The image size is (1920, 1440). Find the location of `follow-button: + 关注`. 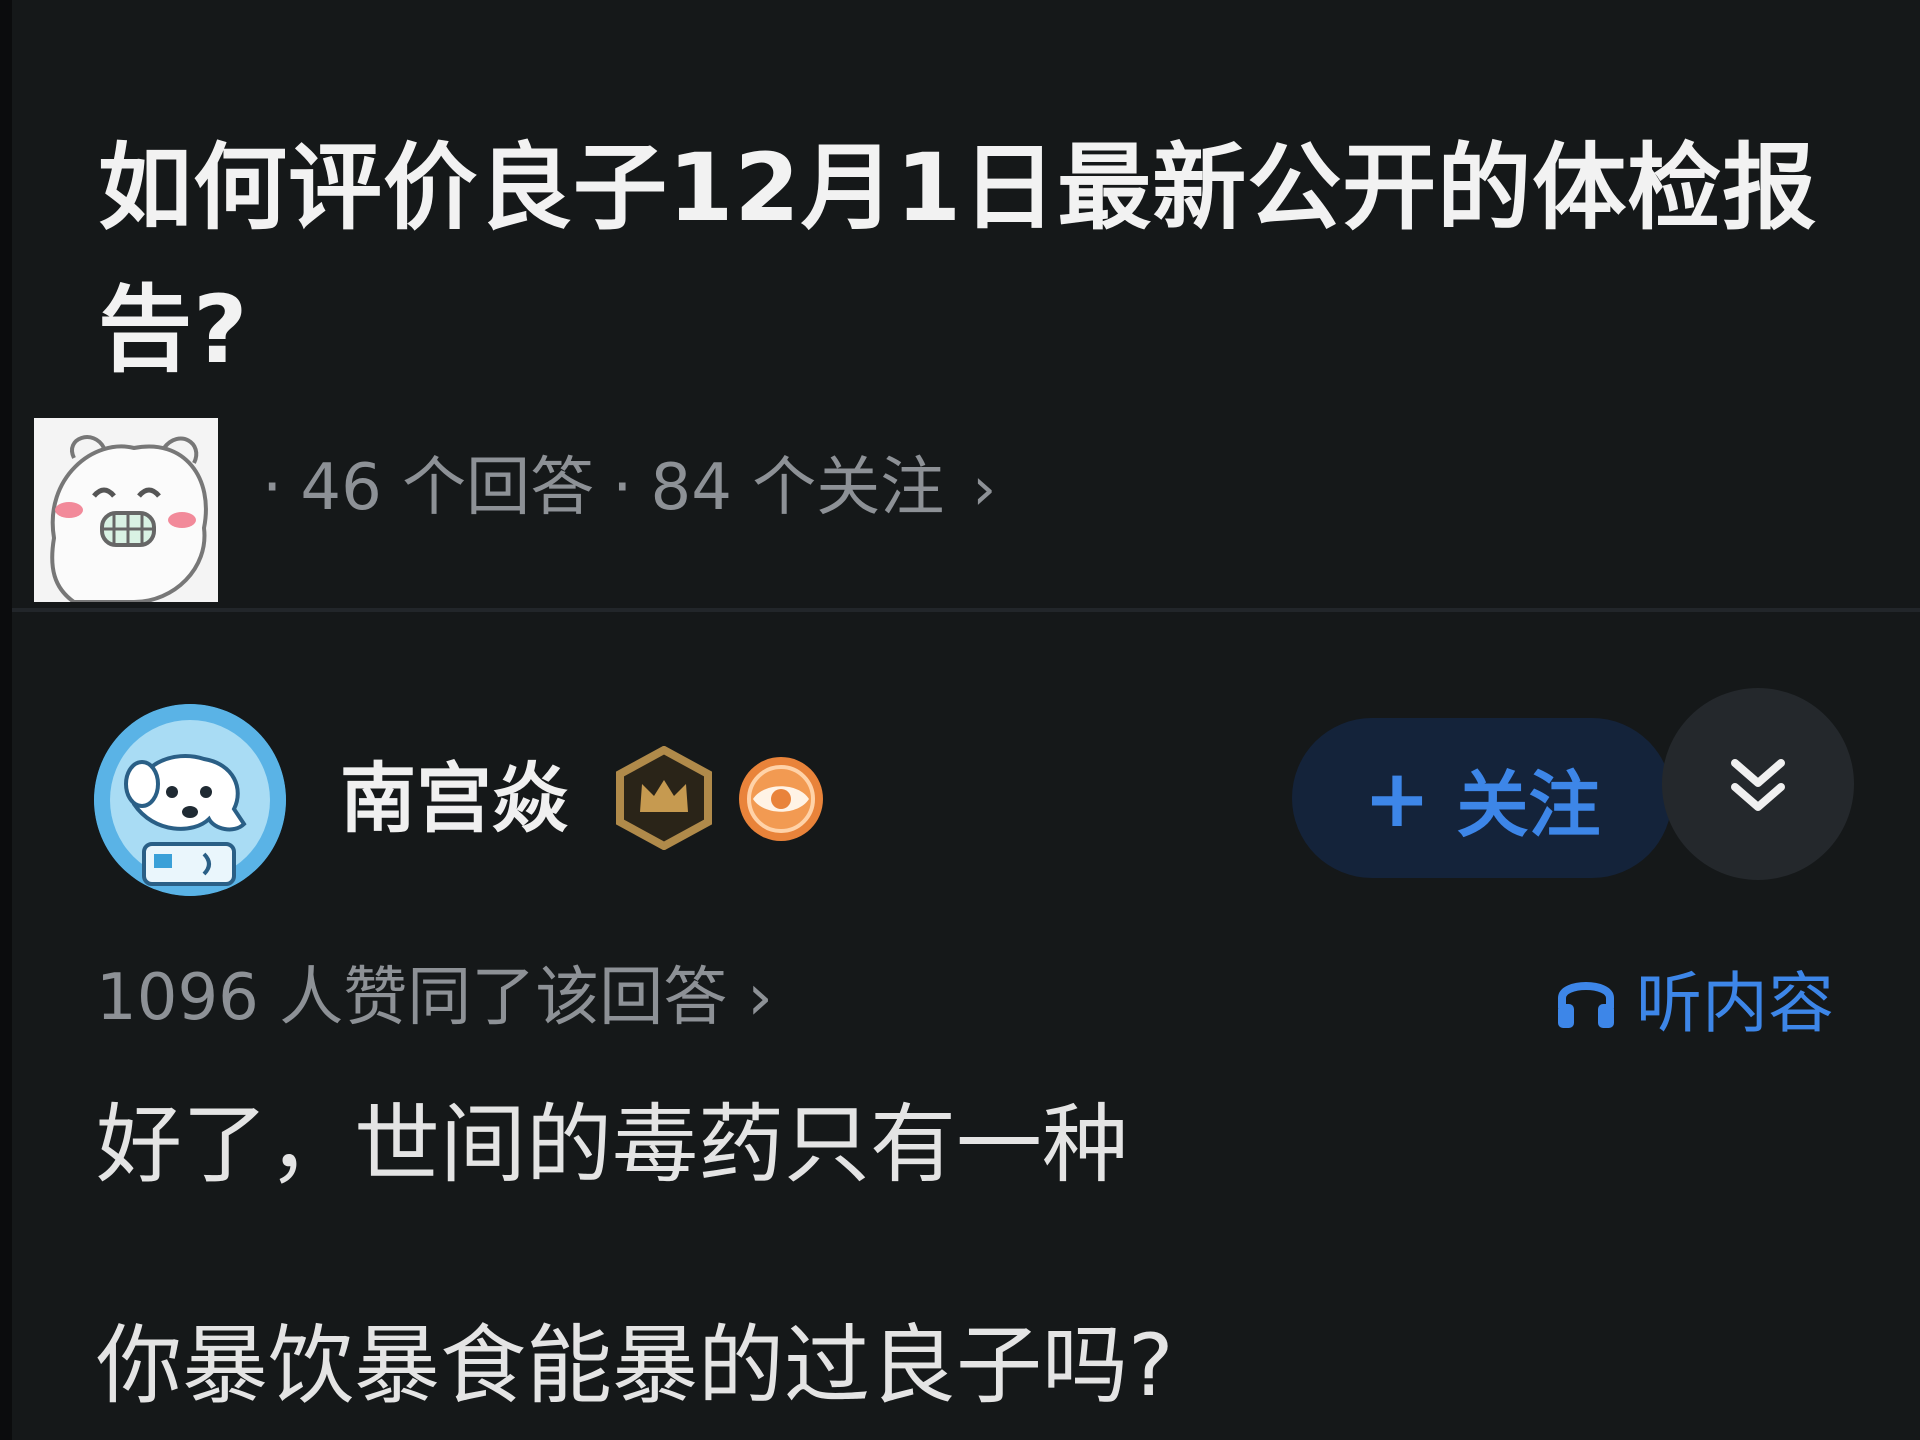

follow-button: + 关注 is located at coordinates (1482, 798).